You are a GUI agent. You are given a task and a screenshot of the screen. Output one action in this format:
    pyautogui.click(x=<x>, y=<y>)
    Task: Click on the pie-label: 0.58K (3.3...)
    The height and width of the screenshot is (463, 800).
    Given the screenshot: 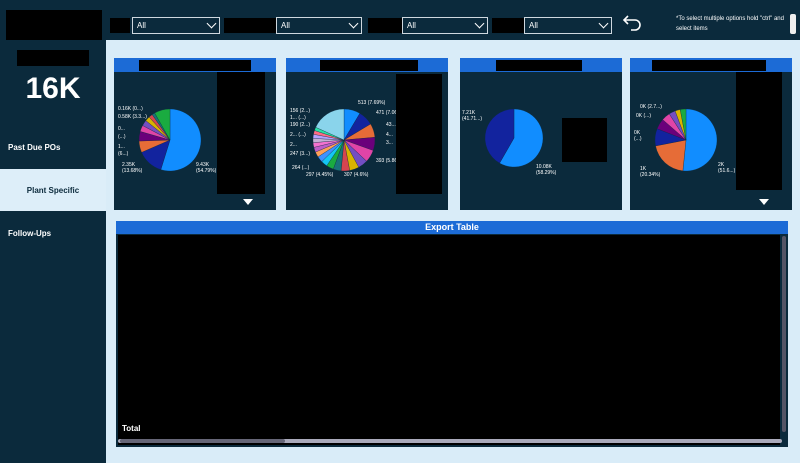 What is the action you would take?
    pyautogui.click(x=132, y=117)
    